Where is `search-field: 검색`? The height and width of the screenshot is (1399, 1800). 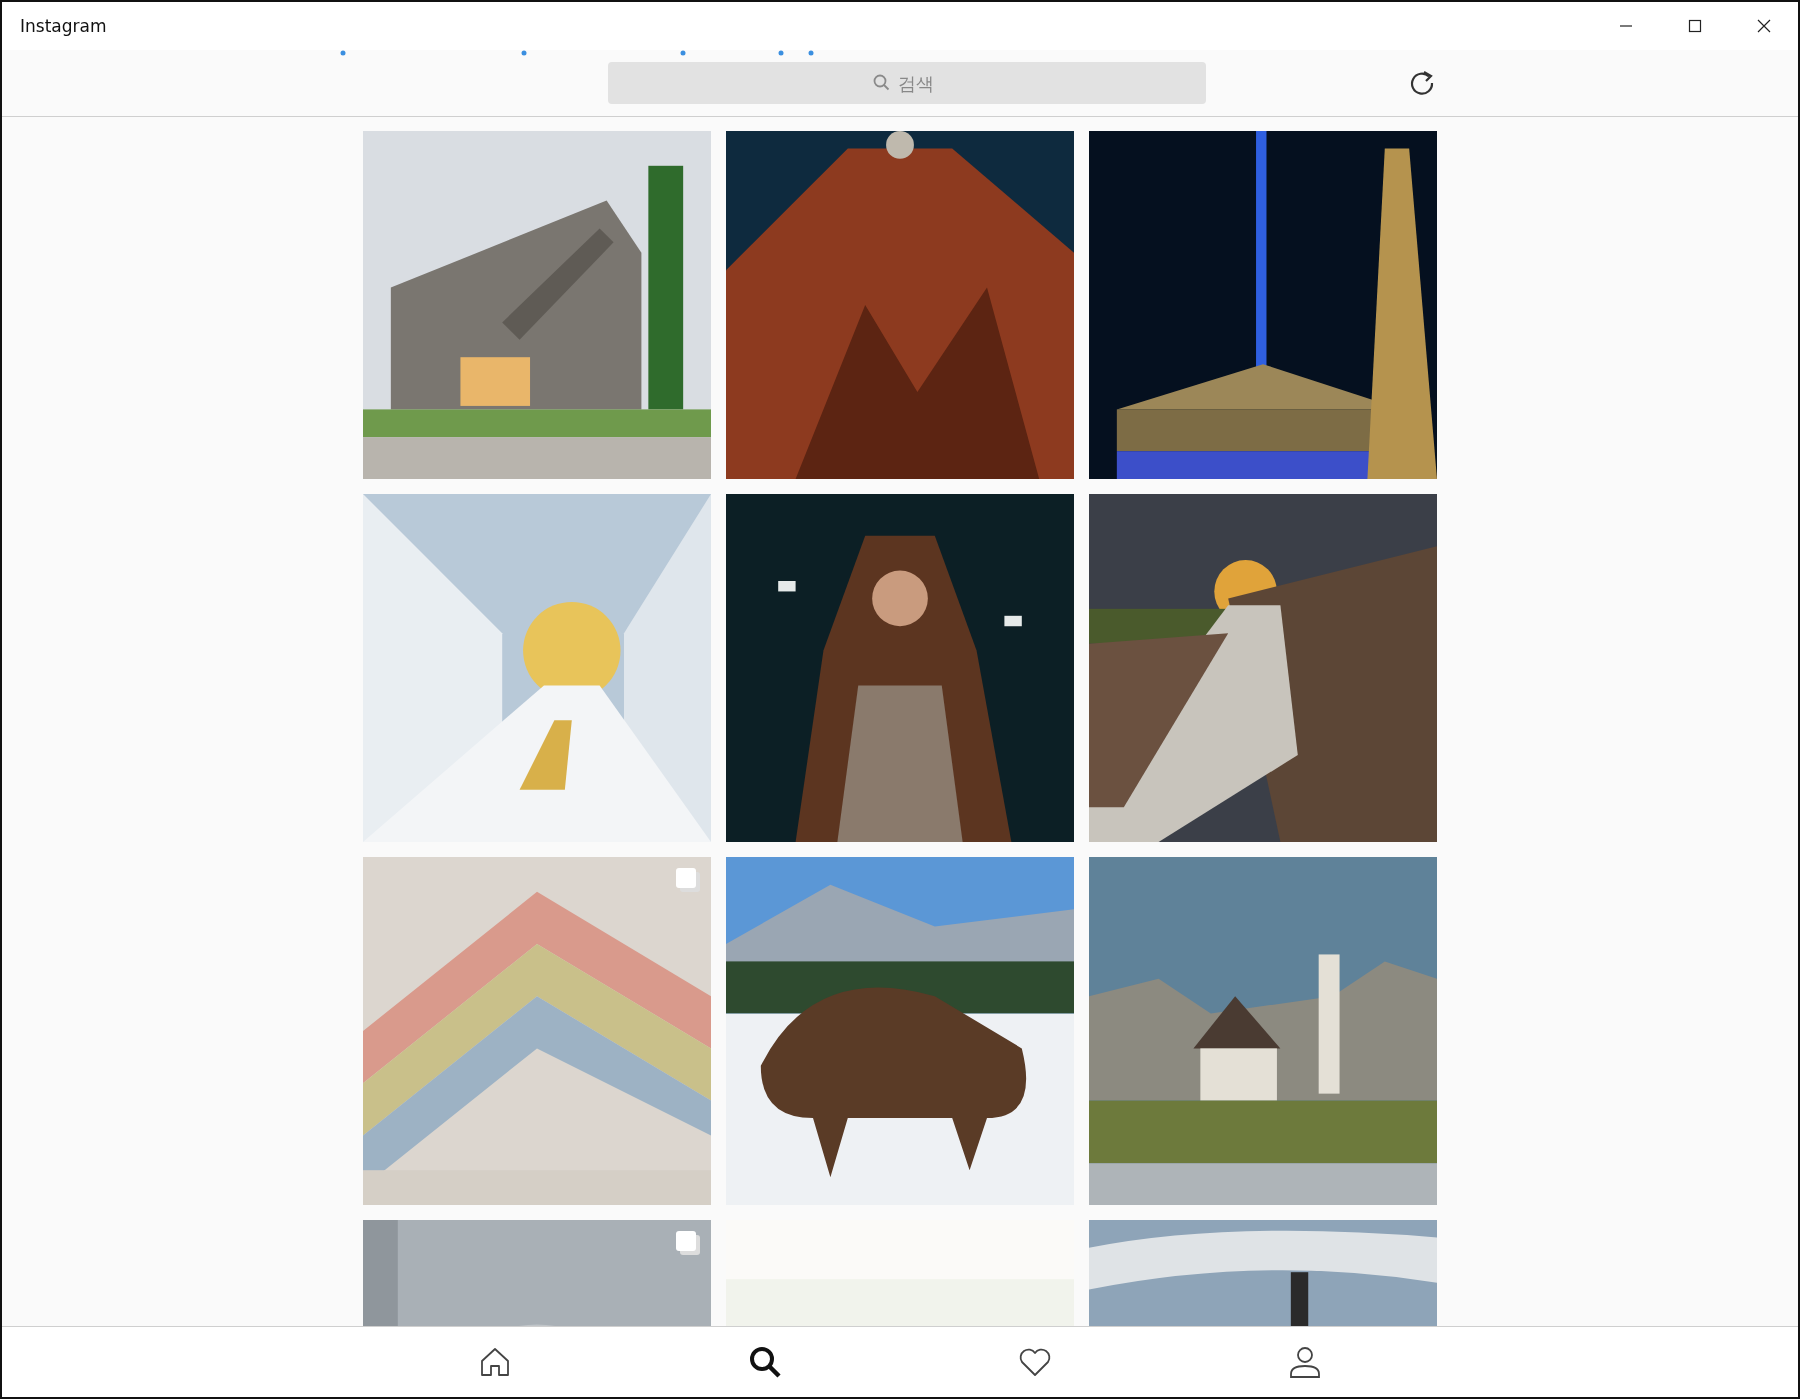
search-field: 검색 is located at coordinates (907, 83).